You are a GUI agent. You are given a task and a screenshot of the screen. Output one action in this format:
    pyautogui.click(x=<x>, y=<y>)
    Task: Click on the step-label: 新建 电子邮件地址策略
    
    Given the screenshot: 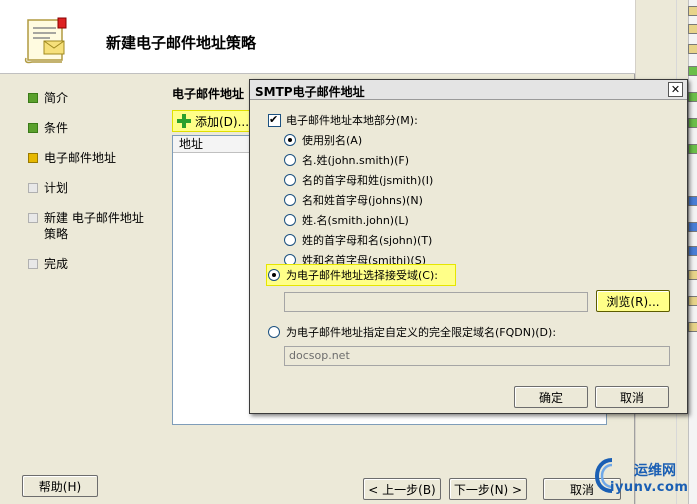 What is the action you would take?
    pyautogui.click(x=94, y=226)
    